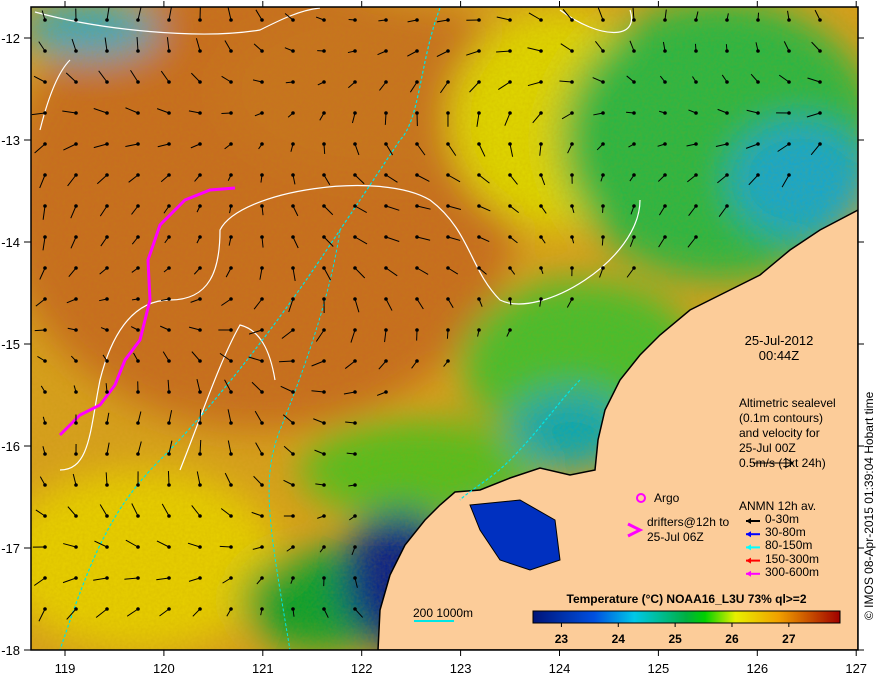 This screenshot has height=680, width=880. What do you see at coordinates (667, 498) in the screenshot?
I see `argo-label: Argo` at bounding box center [667, 498].